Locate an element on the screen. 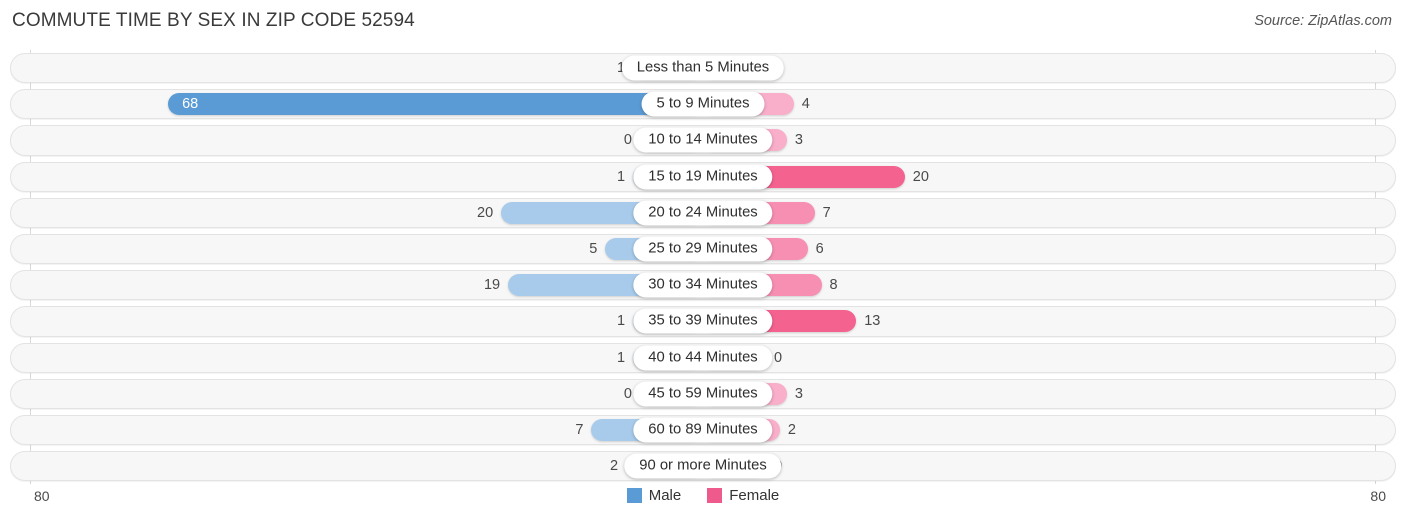  value-label-female: 2 is located at coordinates (791, 429).